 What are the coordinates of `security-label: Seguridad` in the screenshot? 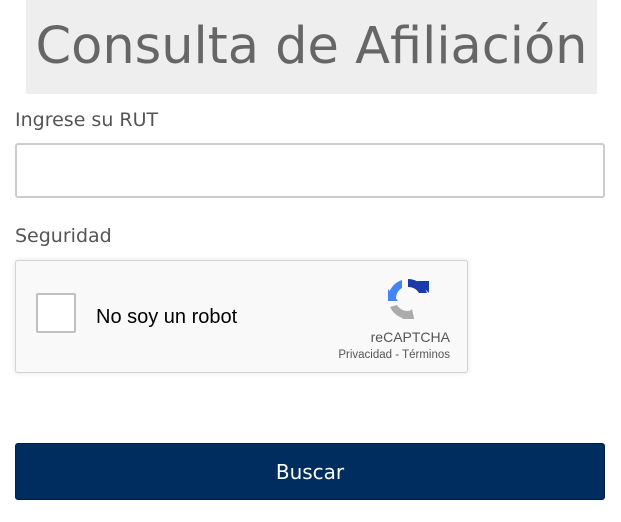 It's located at (63, 236).